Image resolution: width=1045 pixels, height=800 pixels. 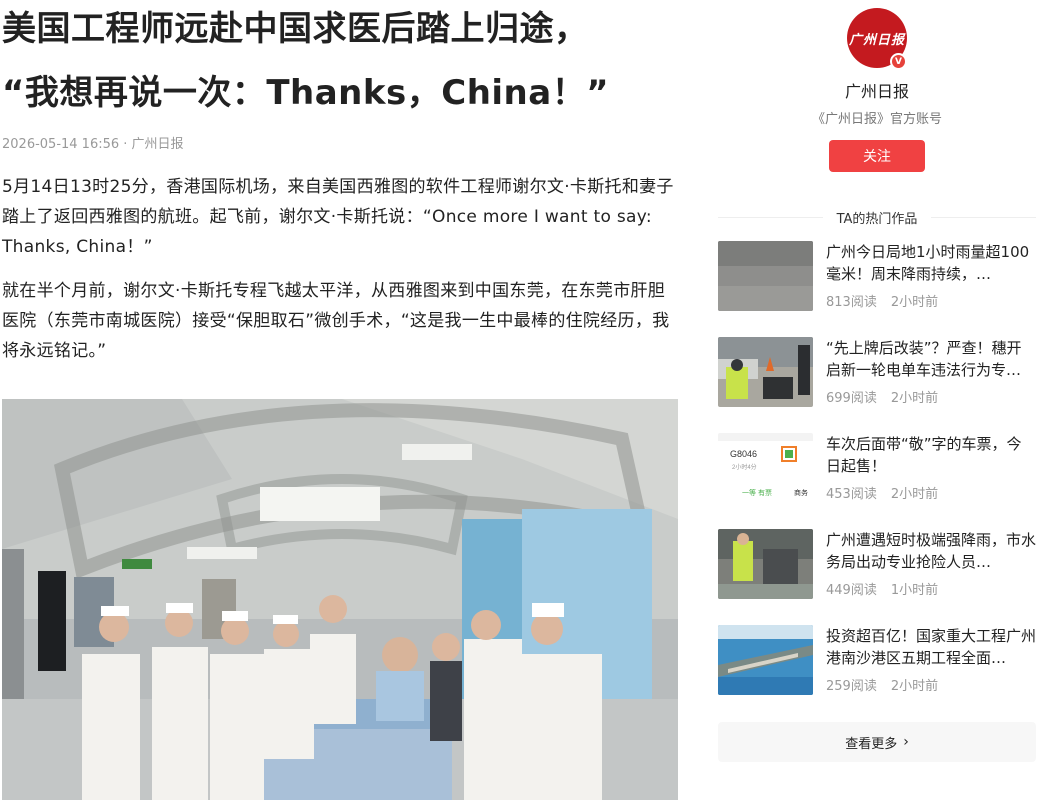 I want to click on follow-button: 关注, so click(x=877, y=156).